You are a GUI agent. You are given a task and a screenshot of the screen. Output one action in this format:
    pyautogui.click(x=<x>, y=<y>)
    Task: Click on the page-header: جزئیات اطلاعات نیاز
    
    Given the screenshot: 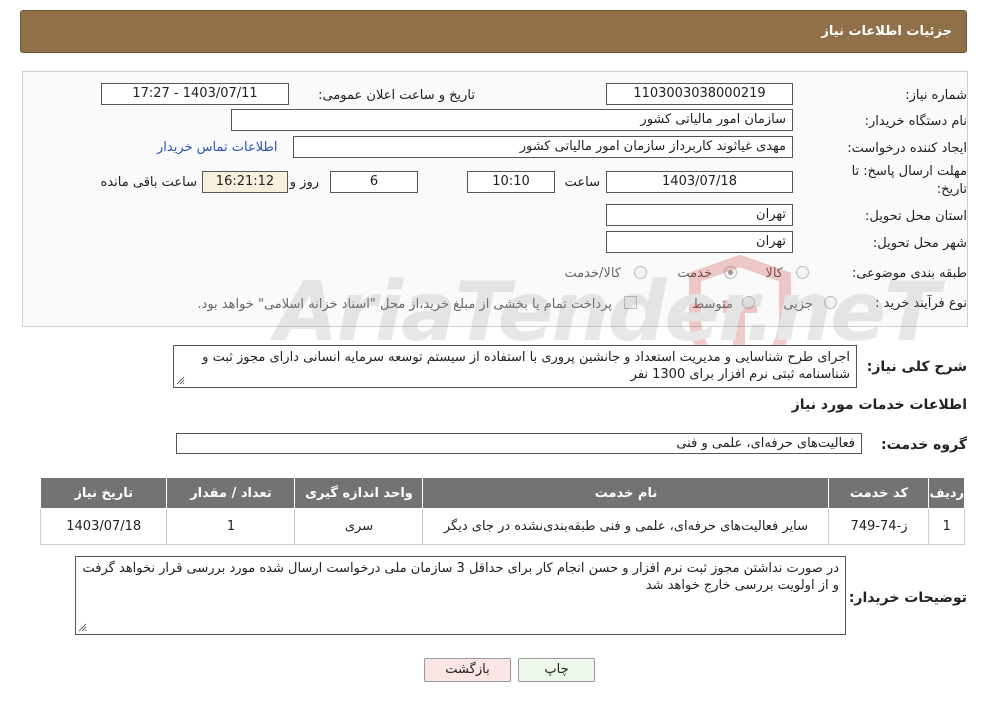 What is the action you would take?
    pyautogui.click(x=493, y=31)
    